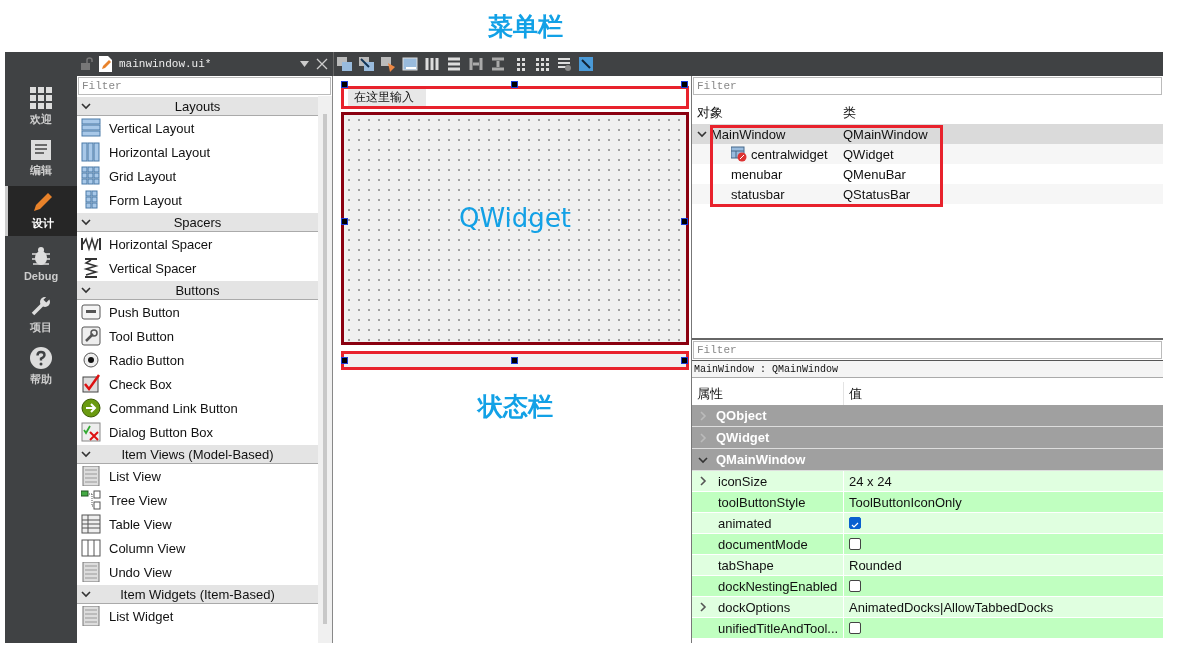 The width and height of the screenshot is (1203, 652). What do you see at coordinates (710, 393) in the screenshot?
I see `column-header: 属性` at bounding box center [710, 393].